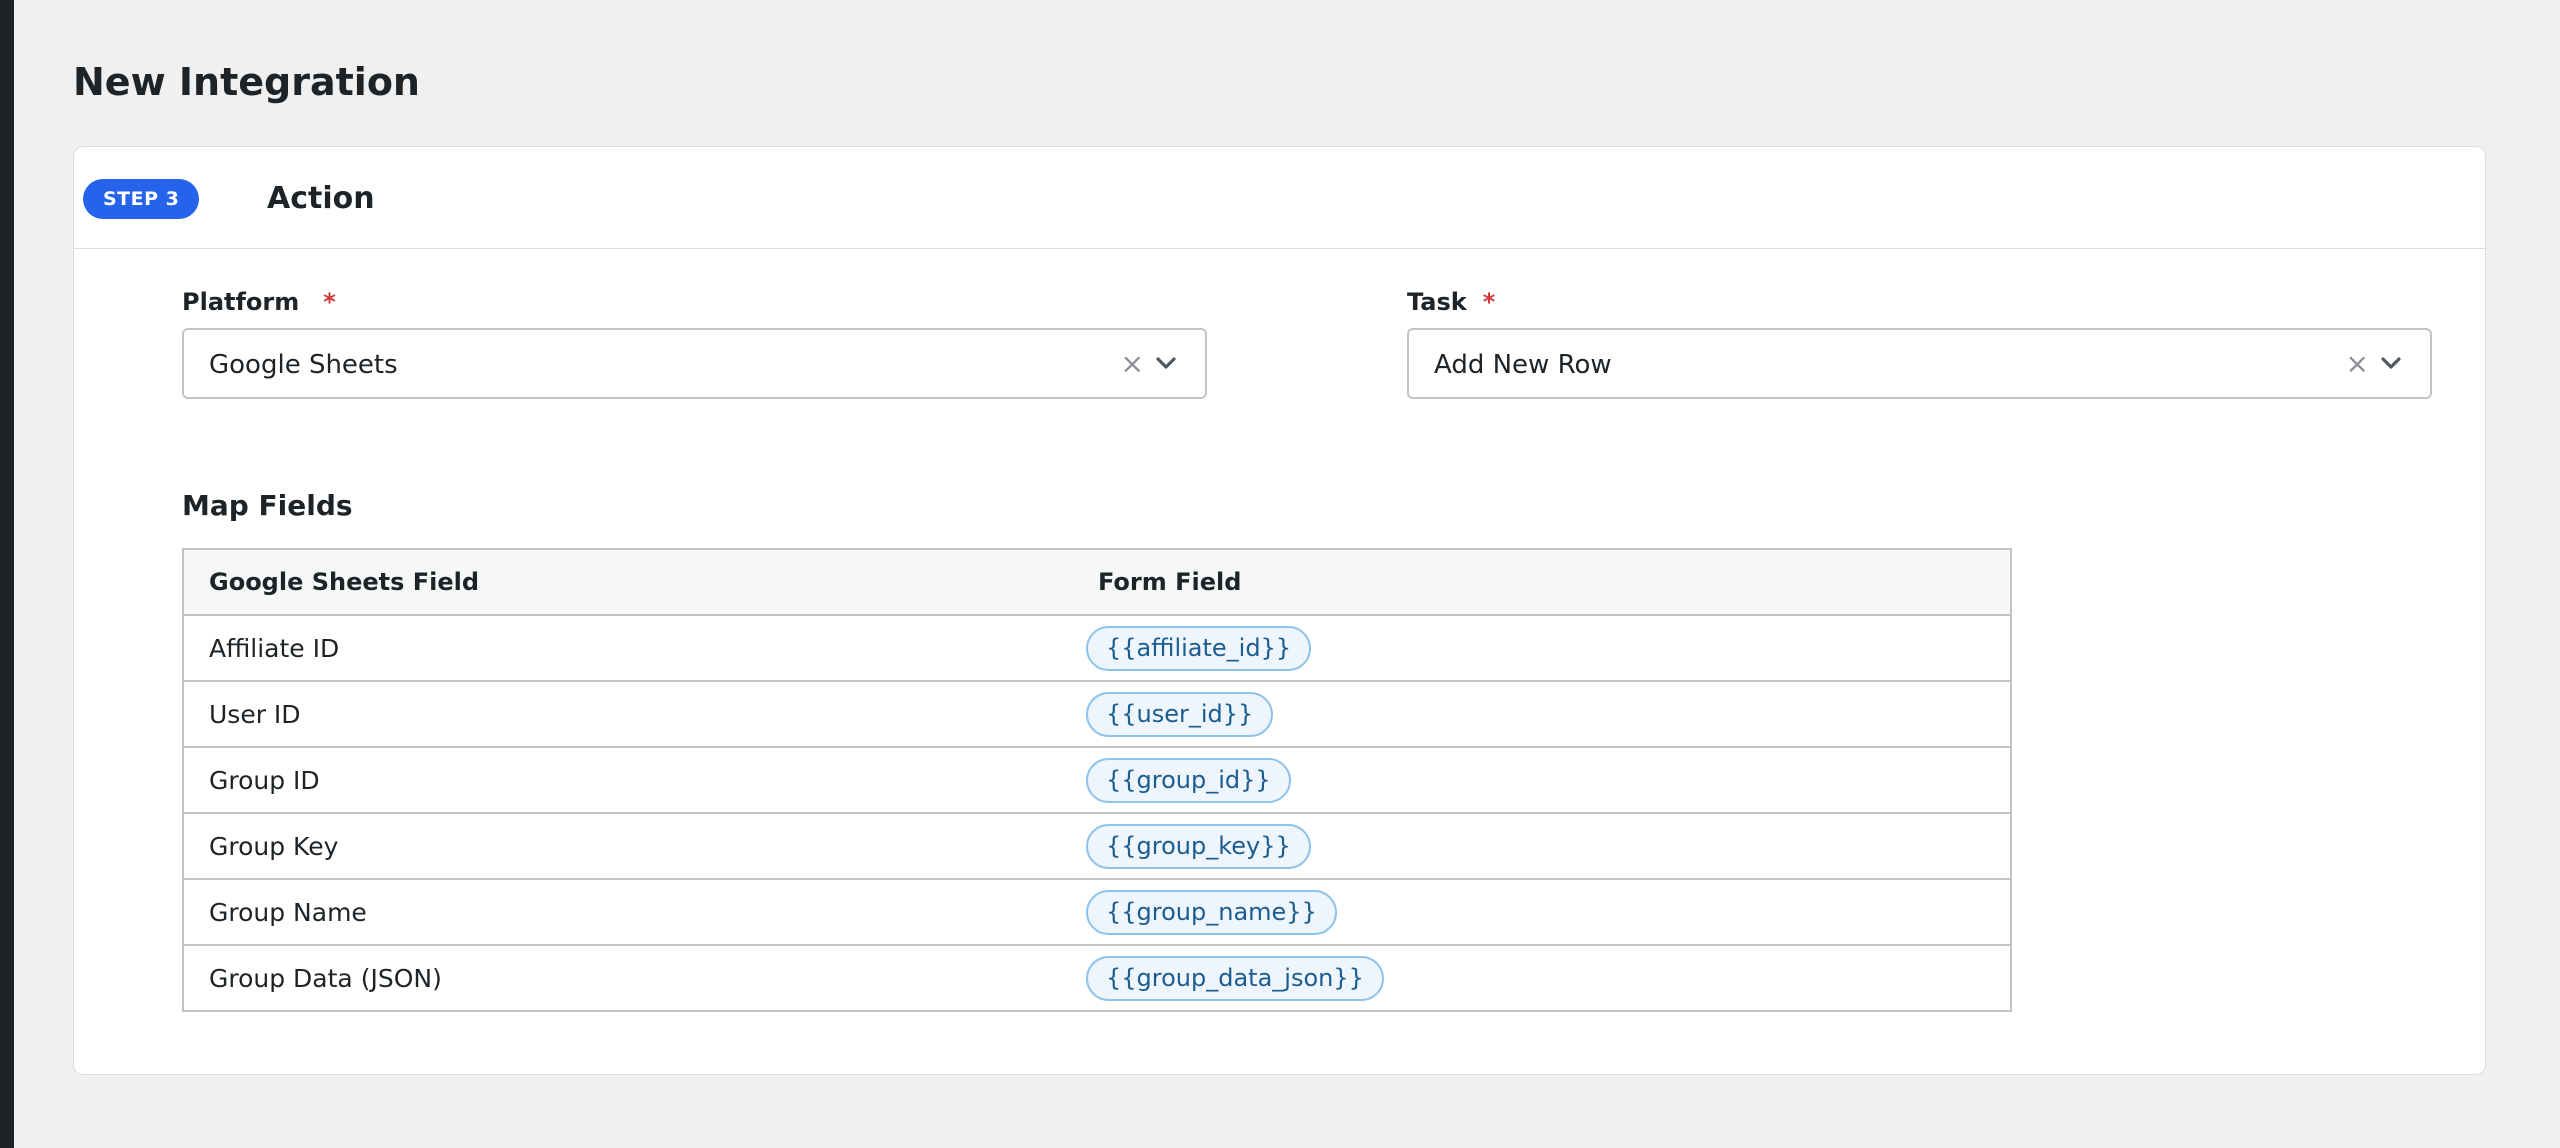 This screenshot has width=2560, height=1148. I want to click on table-row: Group Data (JSON) {{group_data_json}}, so click(1097, 978).